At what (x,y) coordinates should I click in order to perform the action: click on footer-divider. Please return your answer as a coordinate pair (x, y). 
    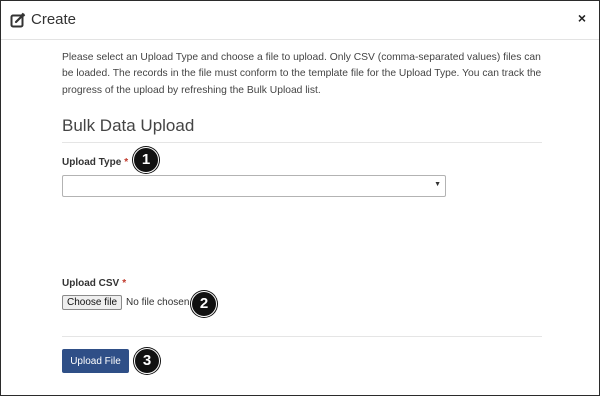
    Looking at the image, I should click on (302, 336).